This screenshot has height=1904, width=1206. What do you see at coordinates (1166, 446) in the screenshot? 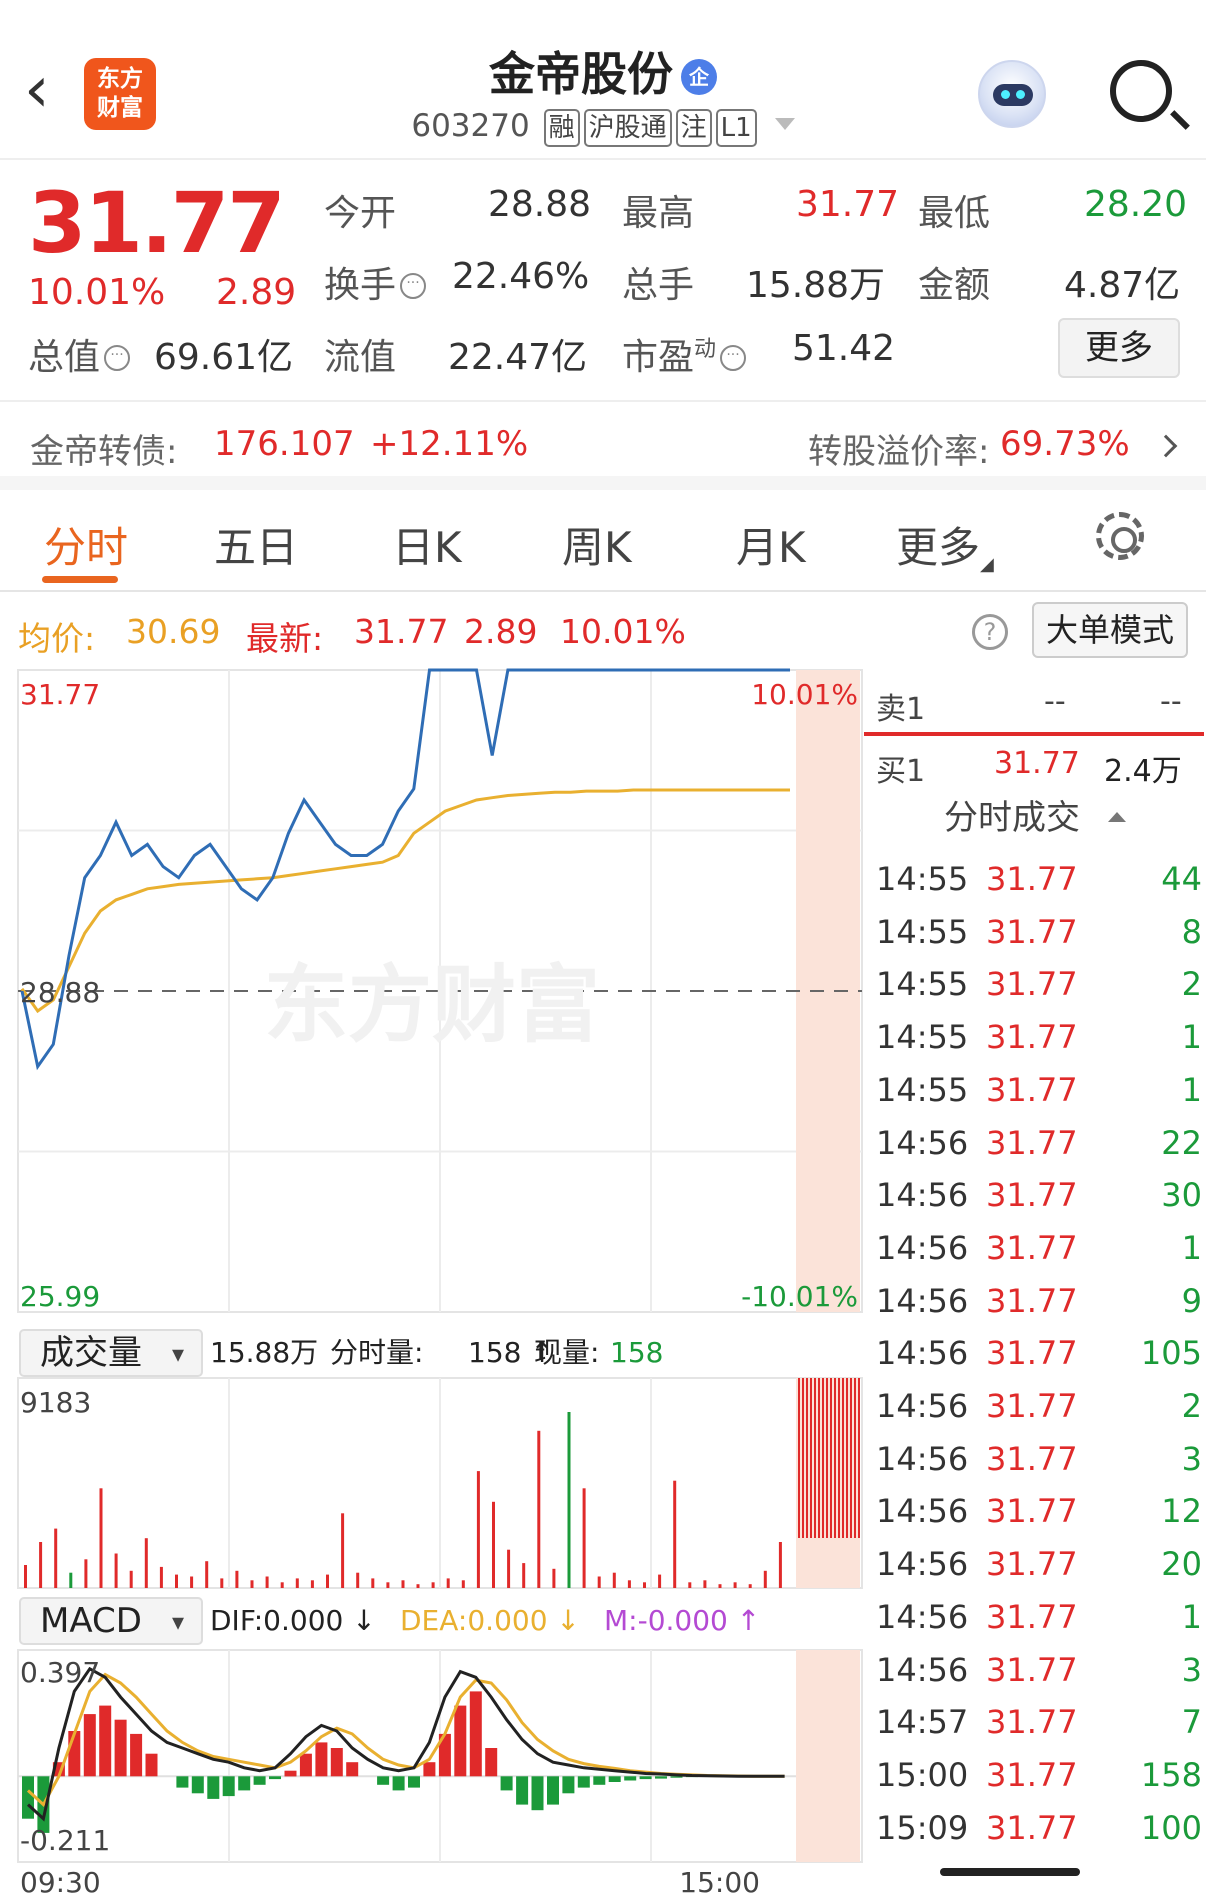
I see `chevron-right-icon` at bounding box center [1166, 446].